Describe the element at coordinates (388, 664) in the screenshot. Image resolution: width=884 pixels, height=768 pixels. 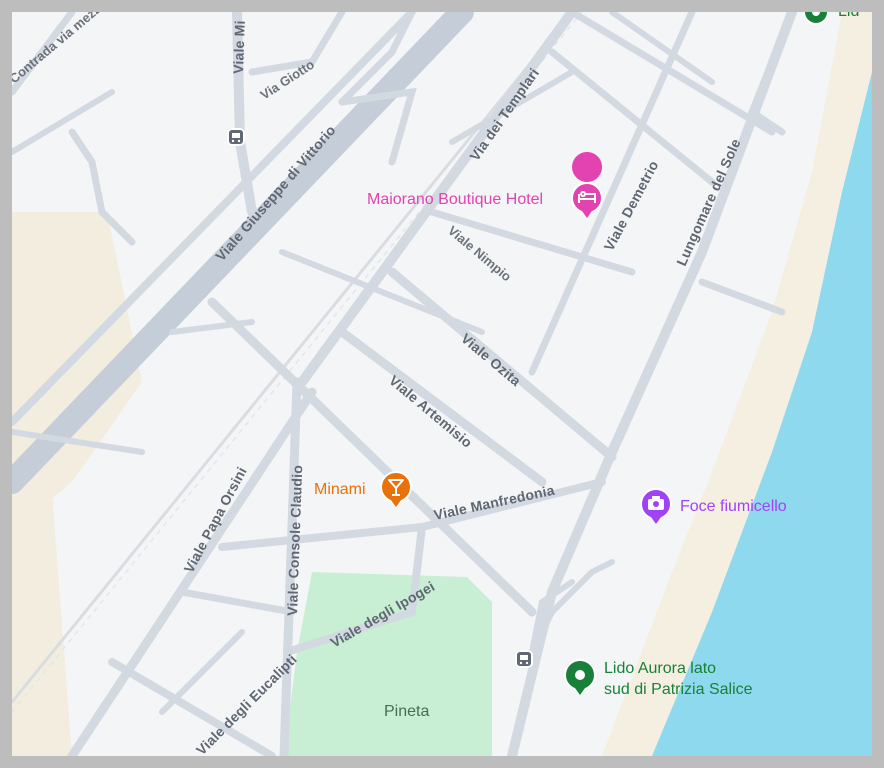
I see `pineta-park` at that location.